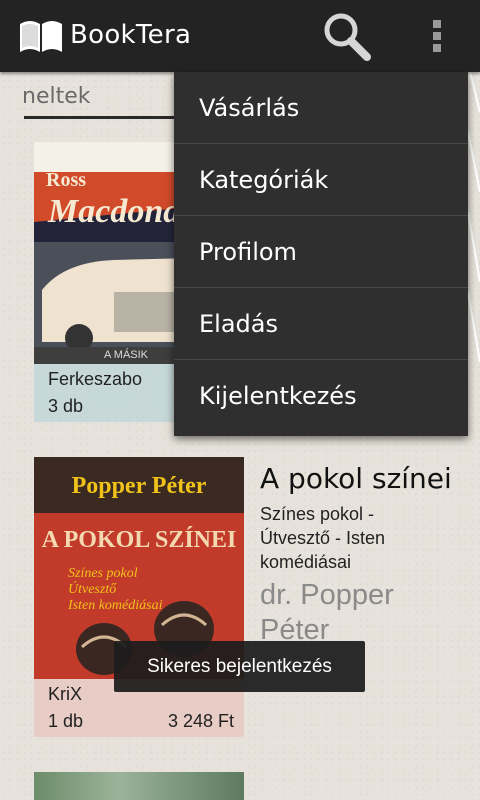  Describe the element at coordinates (321, 324) in the screenshot. I see `menu-item-eladas: Eladás` at that location.